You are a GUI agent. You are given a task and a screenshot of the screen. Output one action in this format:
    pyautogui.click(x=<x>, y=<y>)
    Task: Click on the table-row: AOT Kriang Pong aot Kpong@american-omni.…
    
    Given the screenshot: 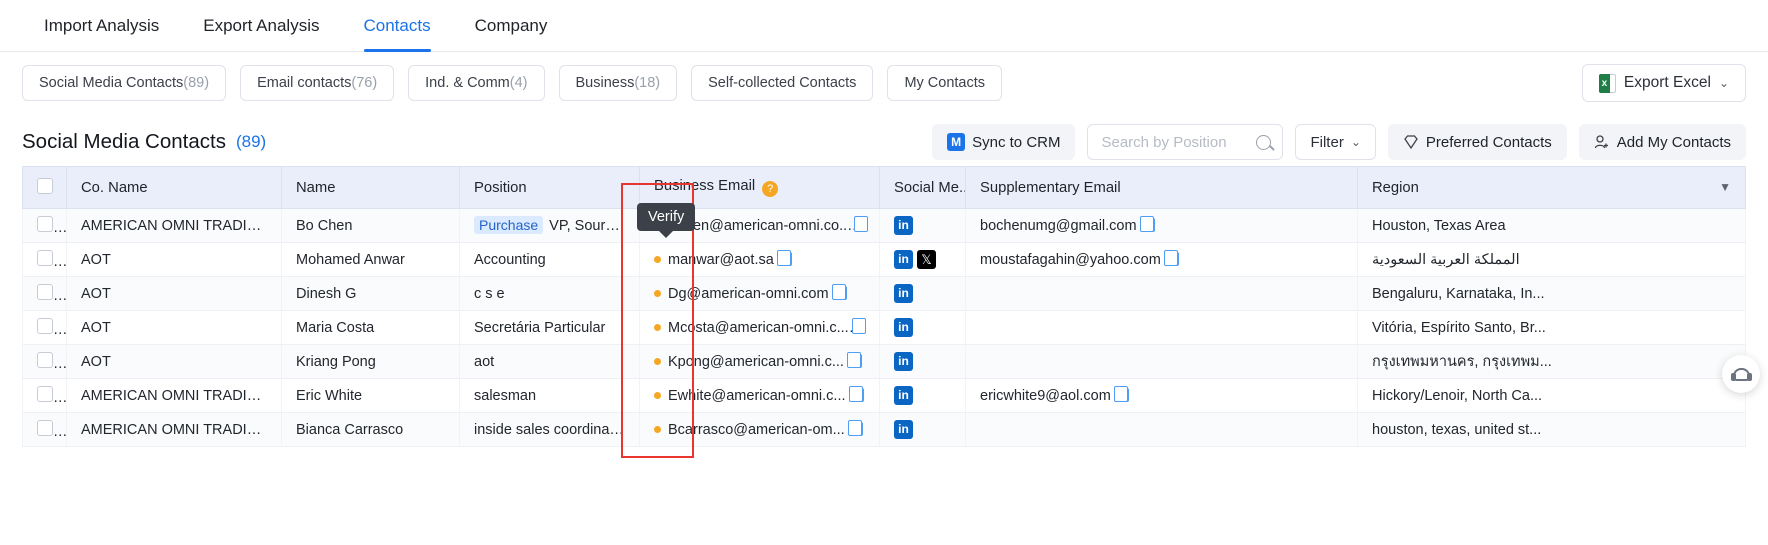 What is the action you would take?
    pyautogui.click(x=884, y=361)
    